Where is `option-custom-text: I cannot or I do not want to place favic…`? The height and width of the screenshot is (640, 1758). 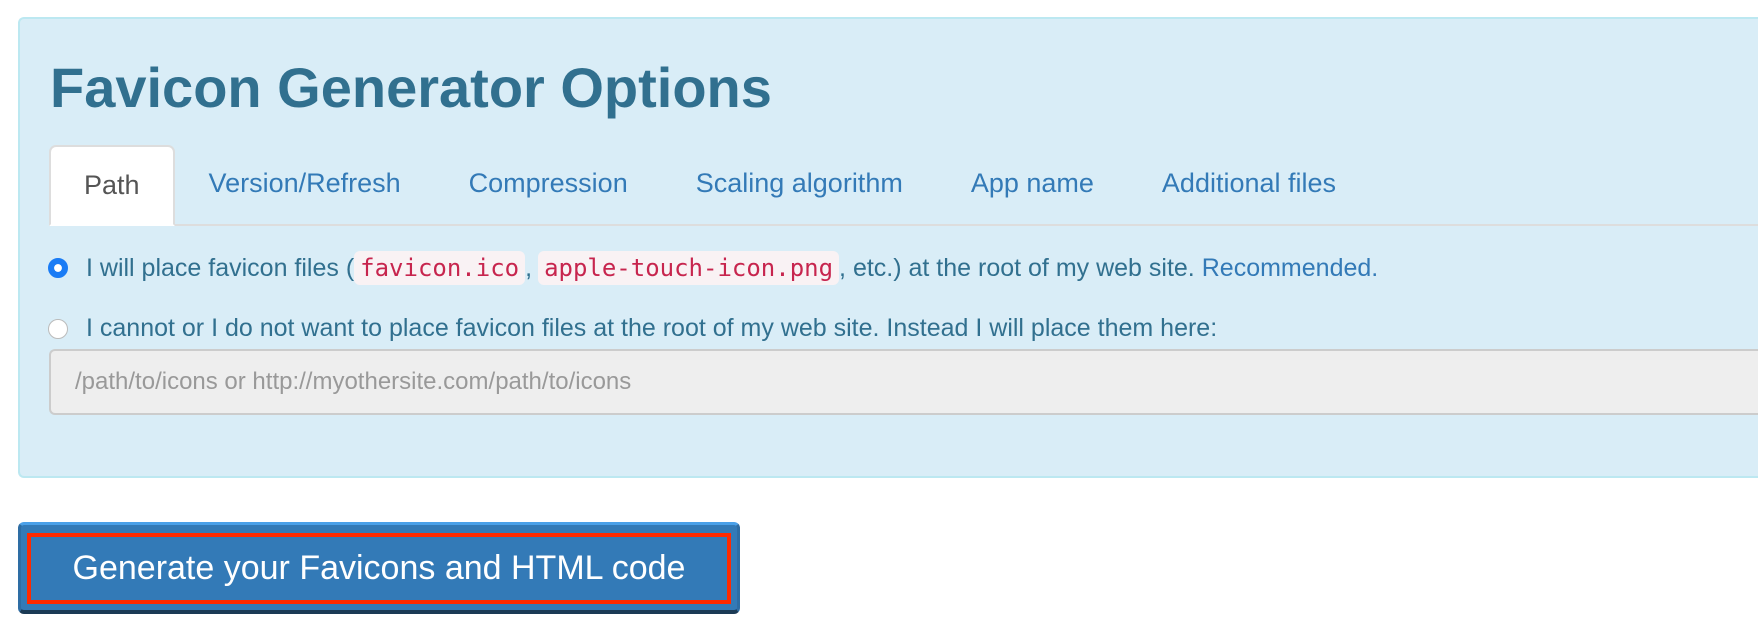
option-custom-text: I cannot or I do not want to place favic… is located at coordinates (652, 328).